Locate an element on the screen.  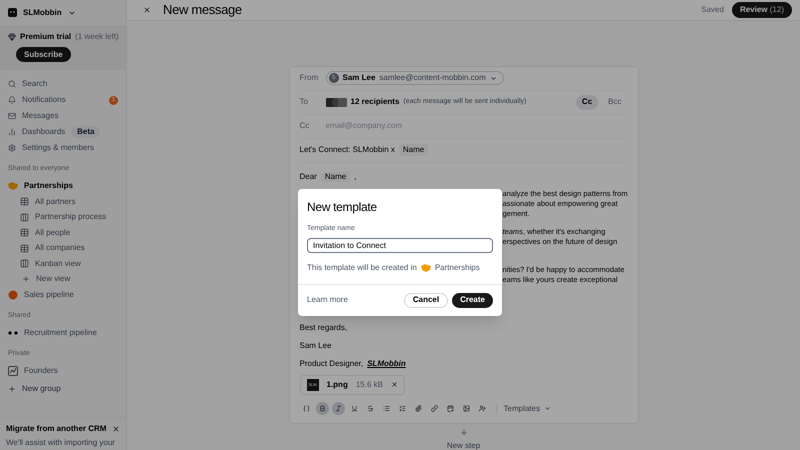
new-group-button: New group is located at coordinates (63, 389).